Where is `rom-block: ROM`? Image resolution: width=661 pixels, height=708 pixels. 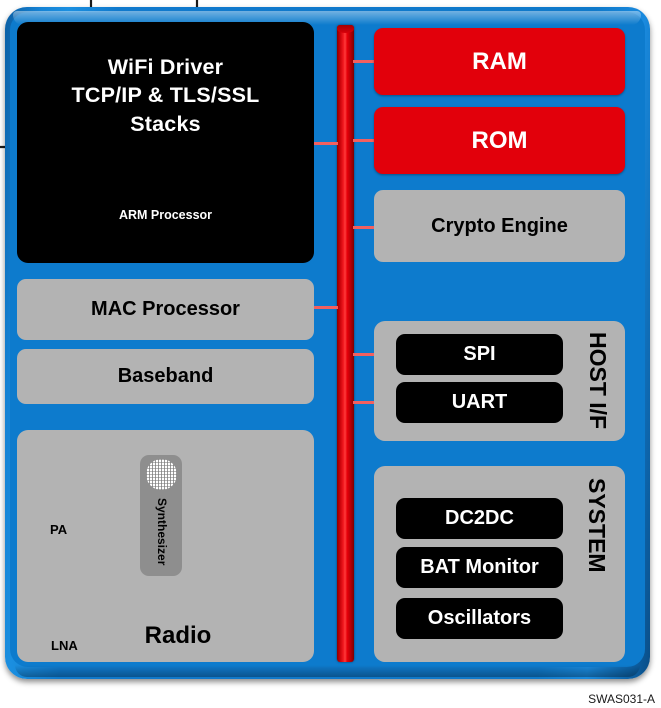
rom-block: ROM is located at coordinates (499, 140).